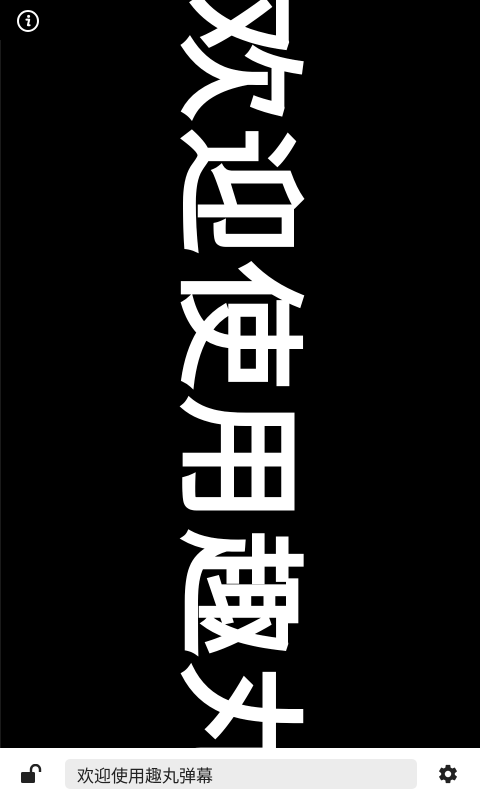 Image resolution: width=480 pixels, height=800 pixels. I want to click on unlock-icon, so click(31, 773).